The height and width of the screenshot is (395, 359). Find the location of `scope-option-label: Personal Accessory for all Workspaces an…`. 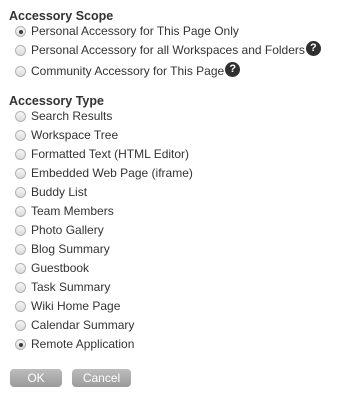

scope-option-label: Personal Accessory for all Workspaces an… is located at coordinates (168, 50).